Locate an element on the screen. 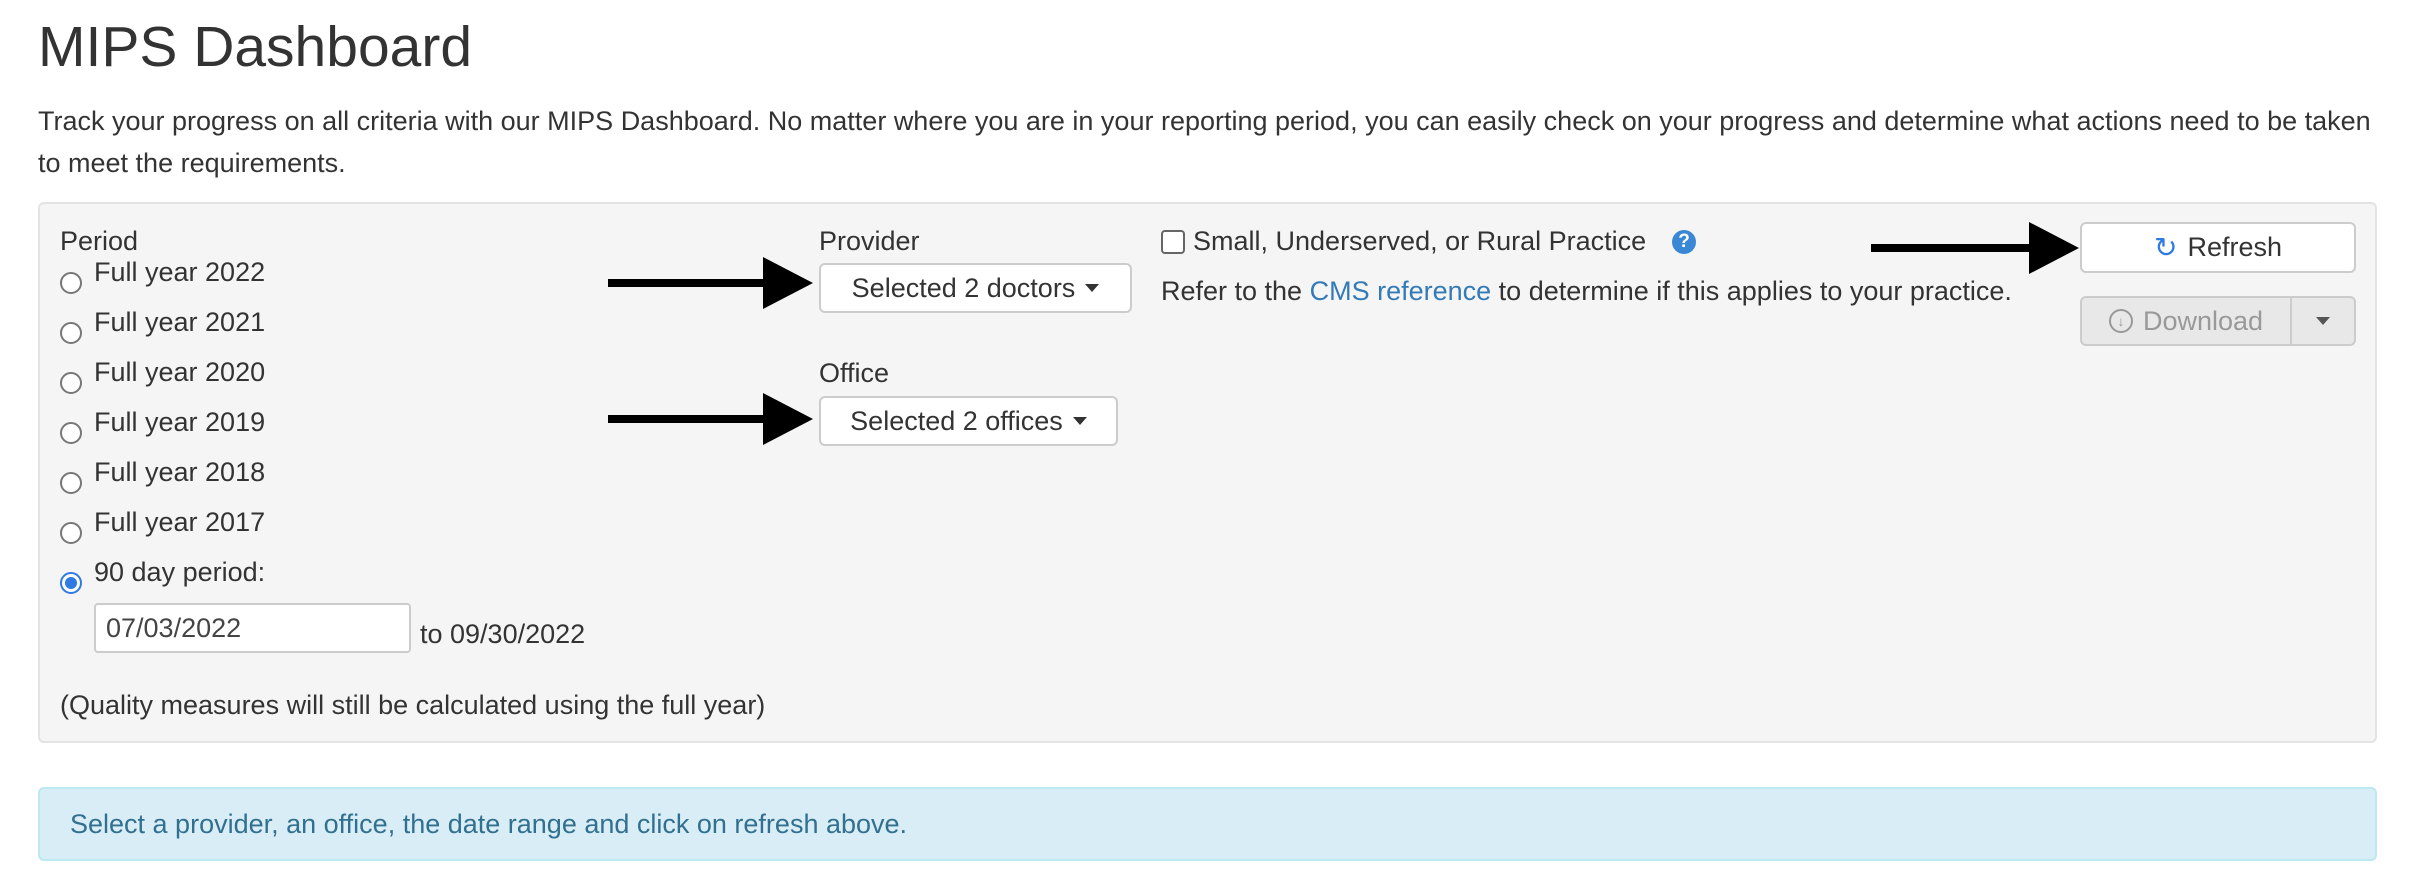  start-date-input is located at coordinates (252, 628).